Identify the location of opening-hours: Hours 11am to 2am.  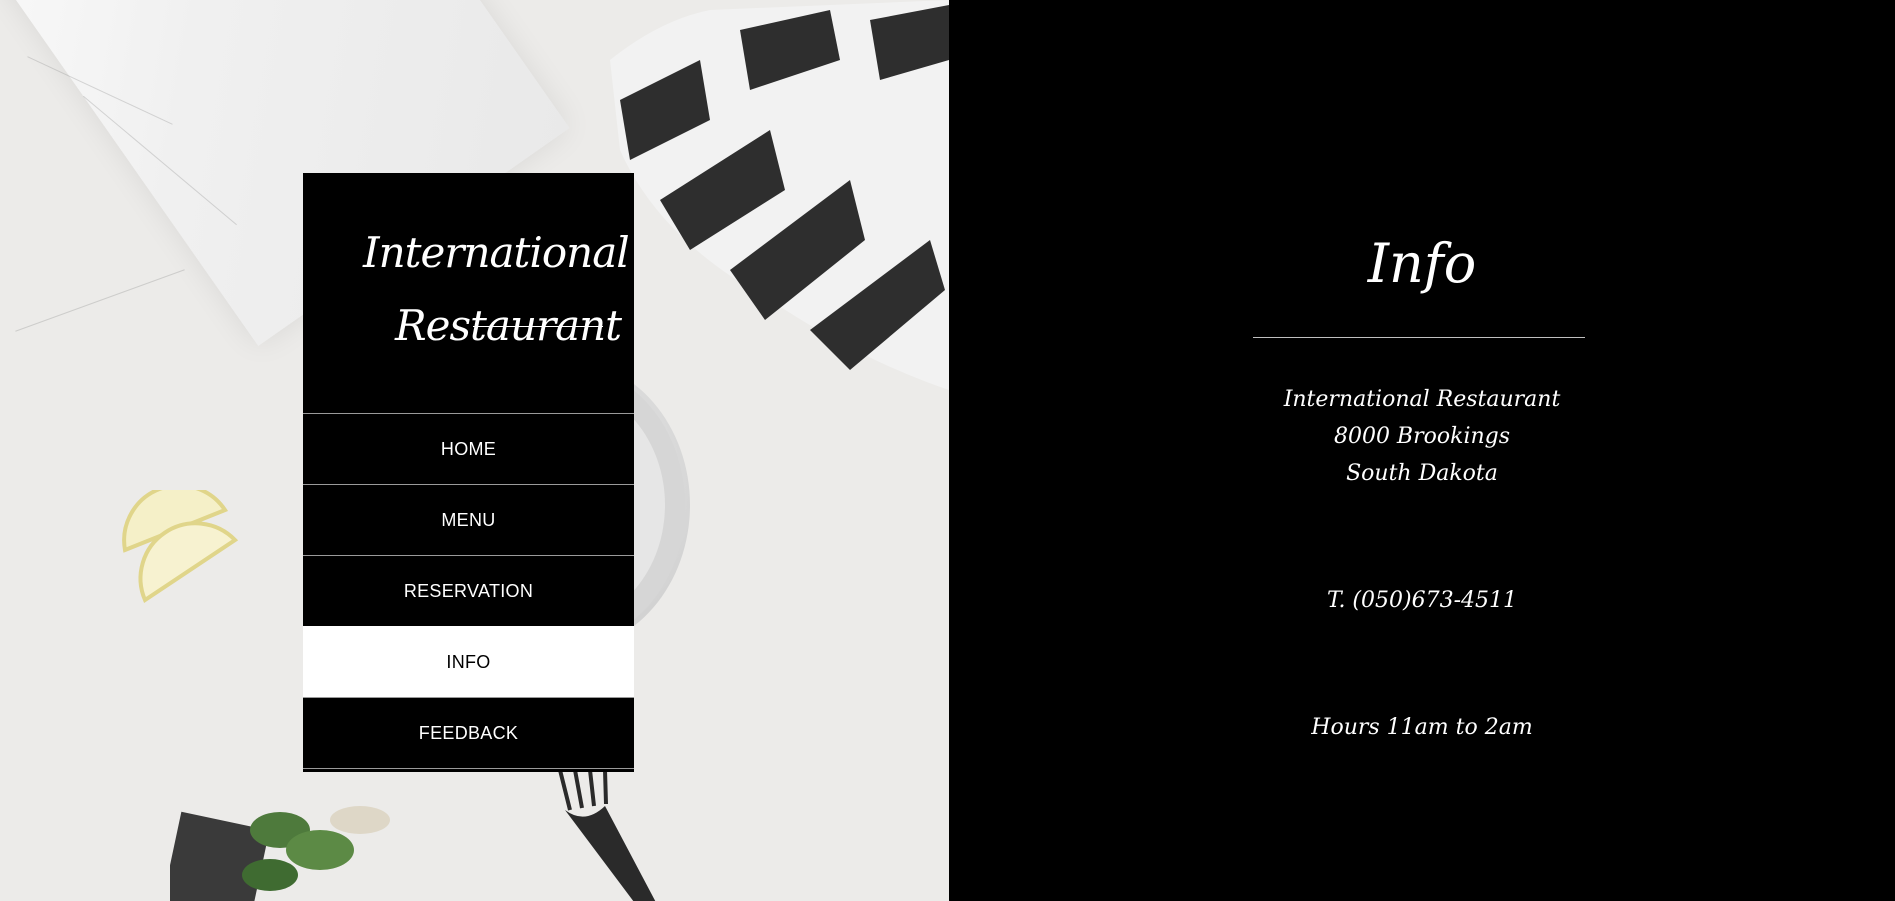
(1422, 727).